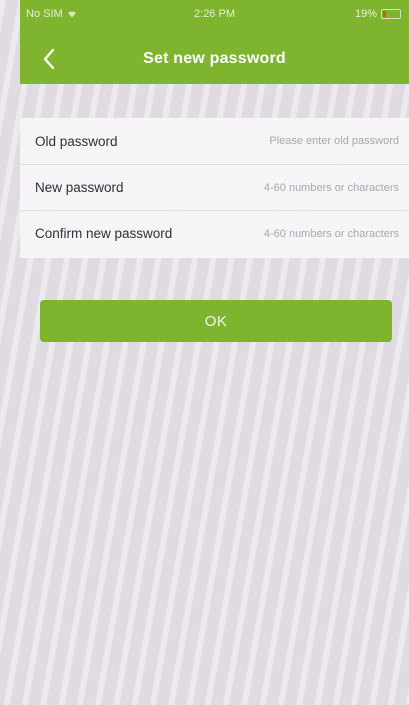 Image resolution: width=409 pixels, height=705 pixels. I want to click on new-password-row: New password 4-60 numbers or characters, so click(214, 187).